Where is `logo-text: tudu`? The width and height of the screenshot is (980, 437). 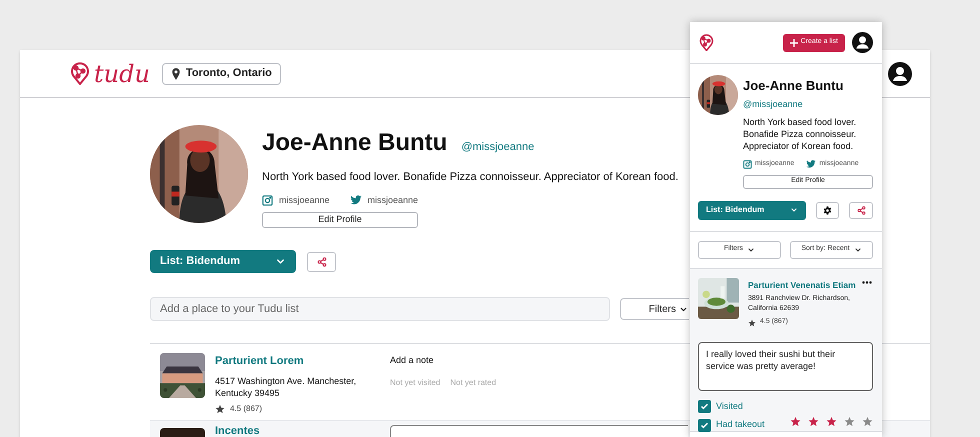
logo-text: tudu is located at coordinates (122, 74).